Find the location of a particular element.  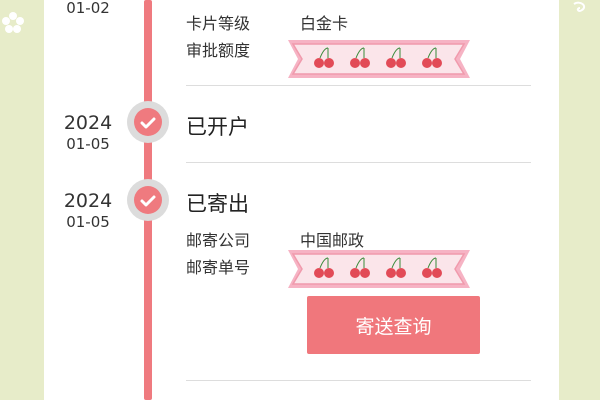

step-1-date: 01-02 is located at coordinates (88, 9).